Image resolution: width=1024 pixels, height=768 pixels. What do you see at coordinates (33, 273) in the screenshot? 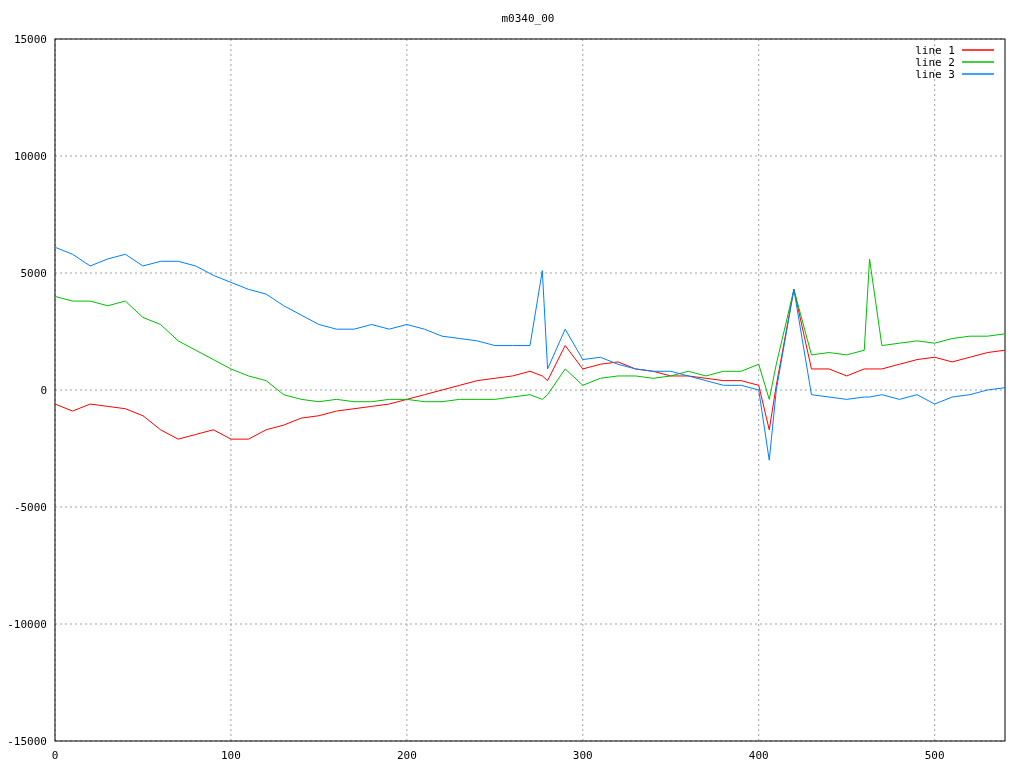
I see `y-tick-label: 5000` at bounding box center [33, 273].